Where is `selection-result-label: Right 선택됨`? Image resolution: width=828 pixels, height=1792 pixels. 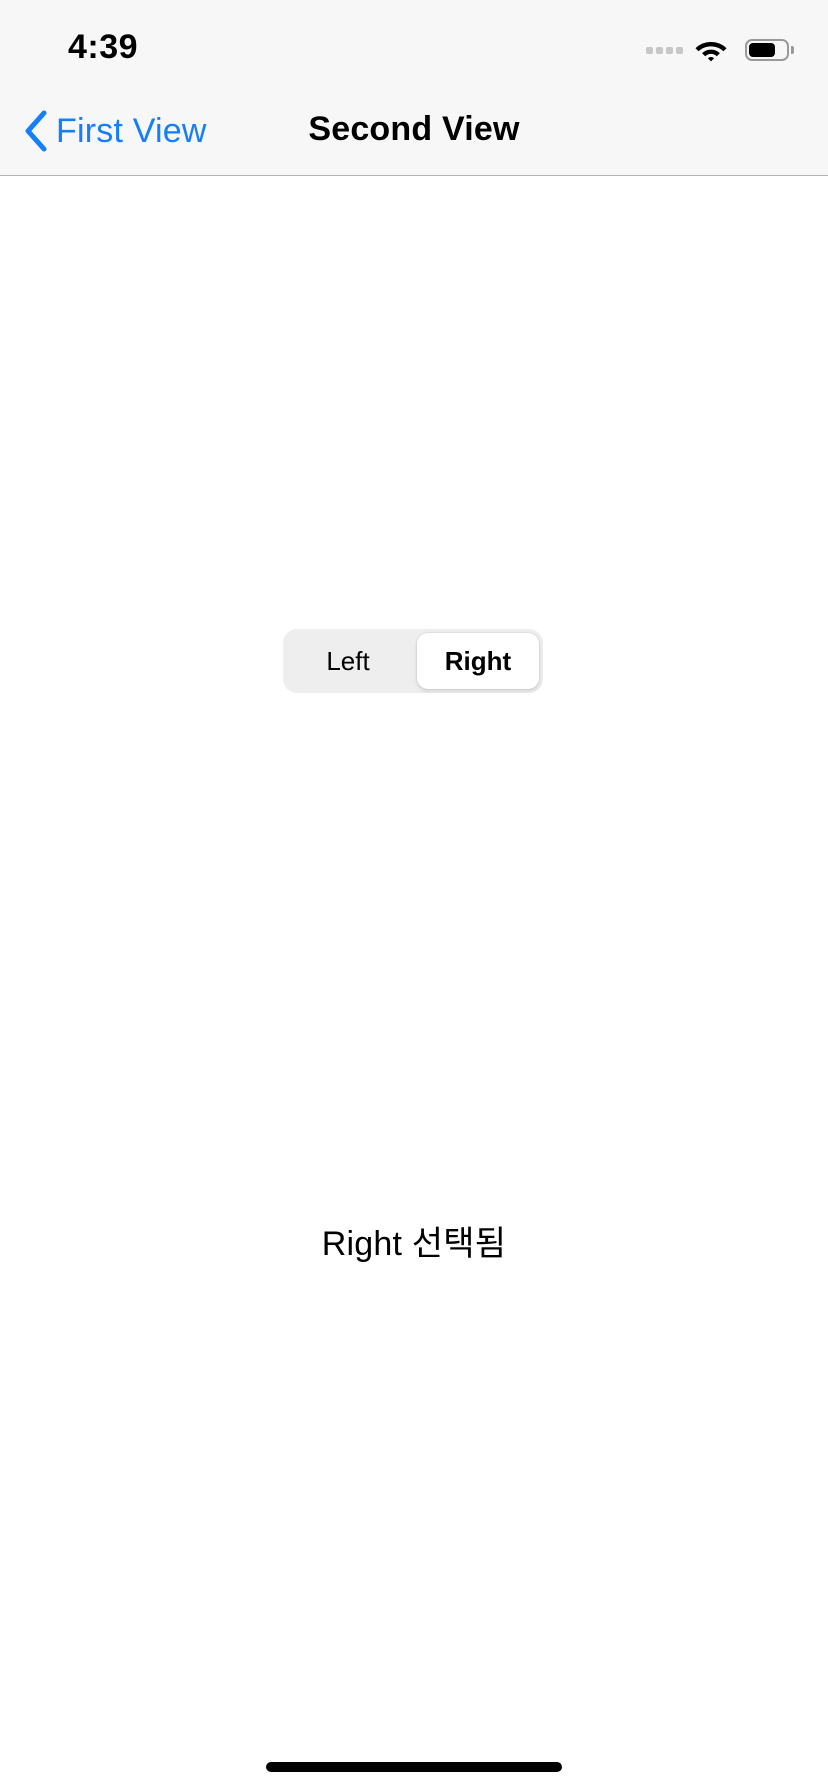 selection-result-label: Right 선택됨 is located at coordinates (414, 1244).